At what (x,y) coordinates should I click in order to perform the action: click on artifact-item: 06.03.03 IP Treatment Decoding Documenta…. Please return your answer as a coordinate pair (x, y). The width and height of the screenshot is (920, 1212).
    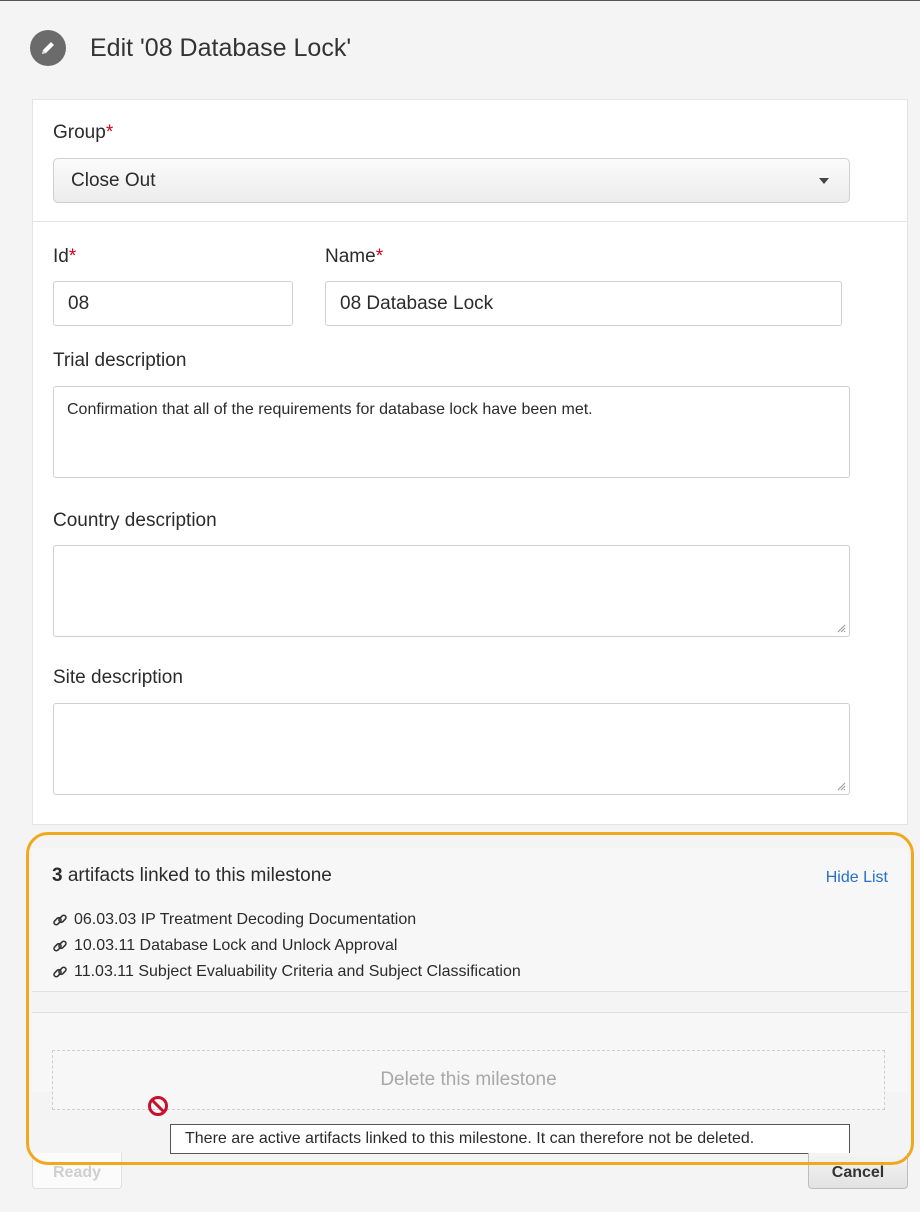
    Looking at the image, I should click on (286, 920).